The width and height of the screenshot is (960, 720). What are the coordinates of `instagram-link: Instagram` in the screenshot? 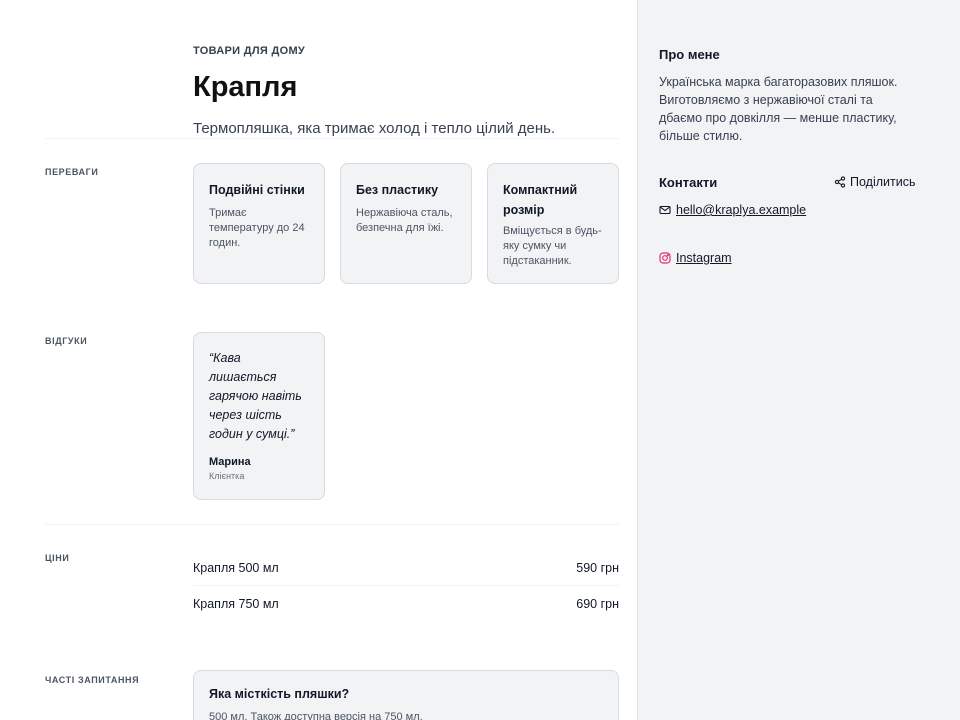 It's located at (704, 258).